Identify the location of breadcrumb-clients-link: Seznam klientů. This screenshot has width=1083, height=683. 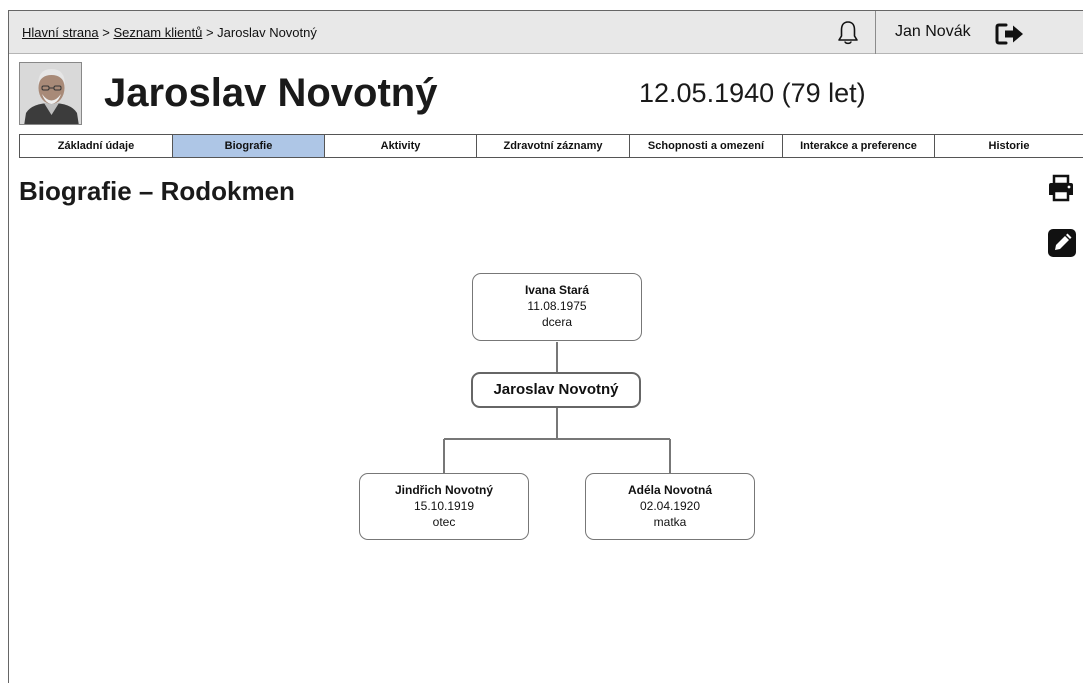
(157, 32).